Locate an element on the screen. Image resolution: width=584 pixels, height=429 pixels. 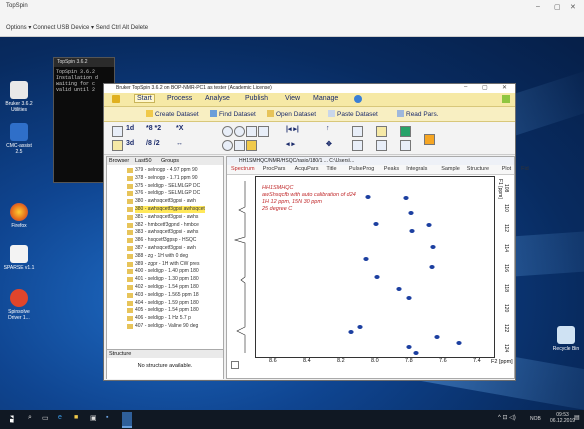
region-icon is located at coordinates (263, 131).